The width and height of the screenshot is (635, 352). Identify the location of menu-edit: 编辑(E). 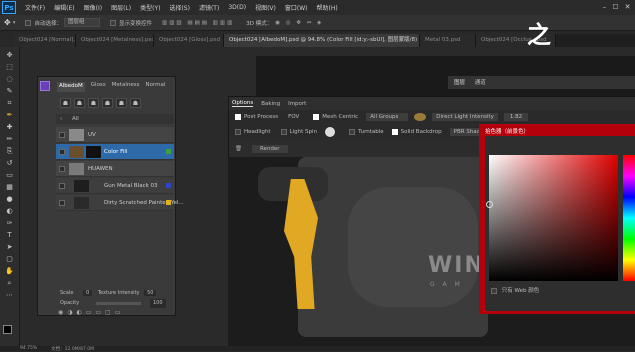
(64, 7).